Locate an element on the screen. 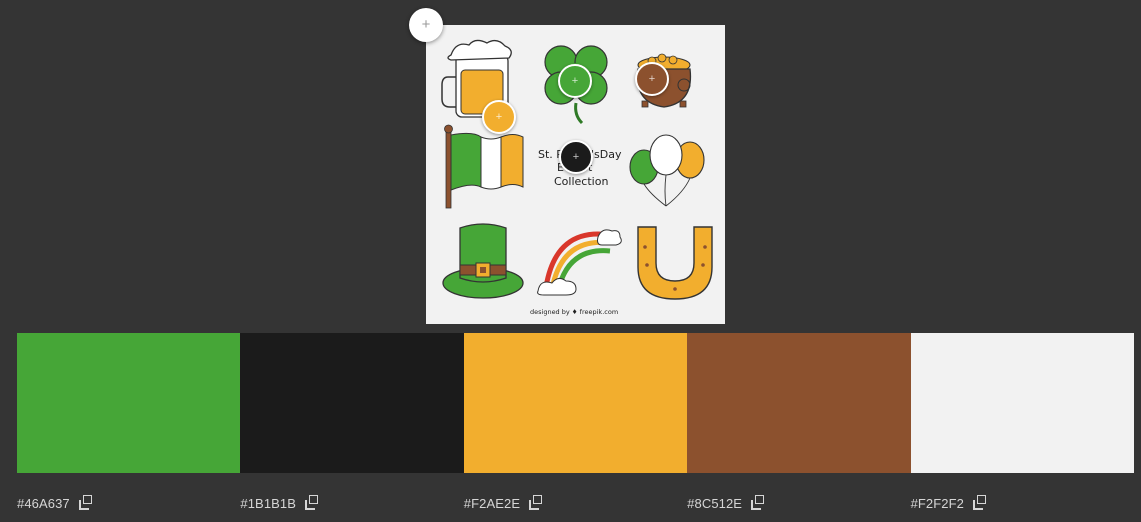  horseshoe-sticker is located at coordinates (675, 263).